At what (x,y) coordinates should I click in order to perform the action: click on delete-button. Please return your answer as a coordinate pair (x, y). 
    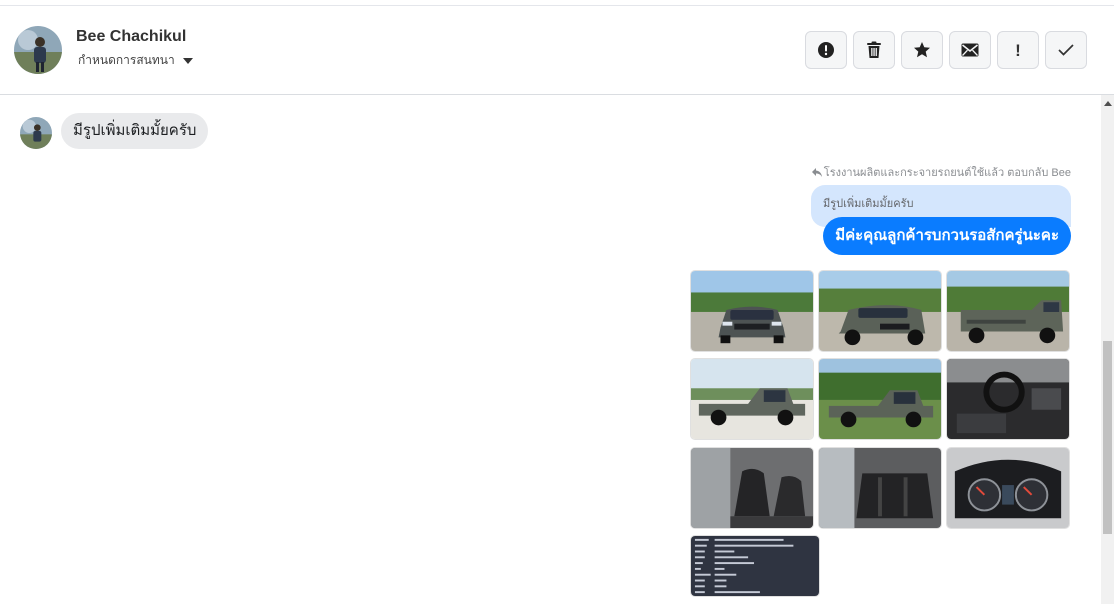
    Looking at the image, I should click on (874, 50).